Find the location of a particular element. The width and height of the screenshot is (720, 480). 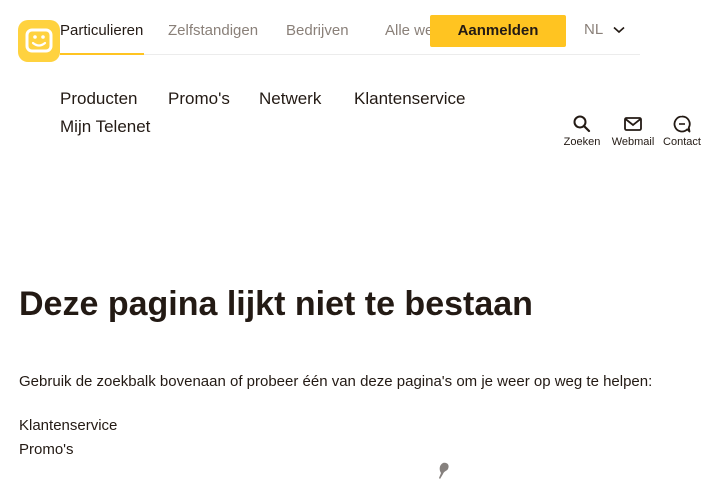

smiley-logo-icon is located at coordinates (39, 40).